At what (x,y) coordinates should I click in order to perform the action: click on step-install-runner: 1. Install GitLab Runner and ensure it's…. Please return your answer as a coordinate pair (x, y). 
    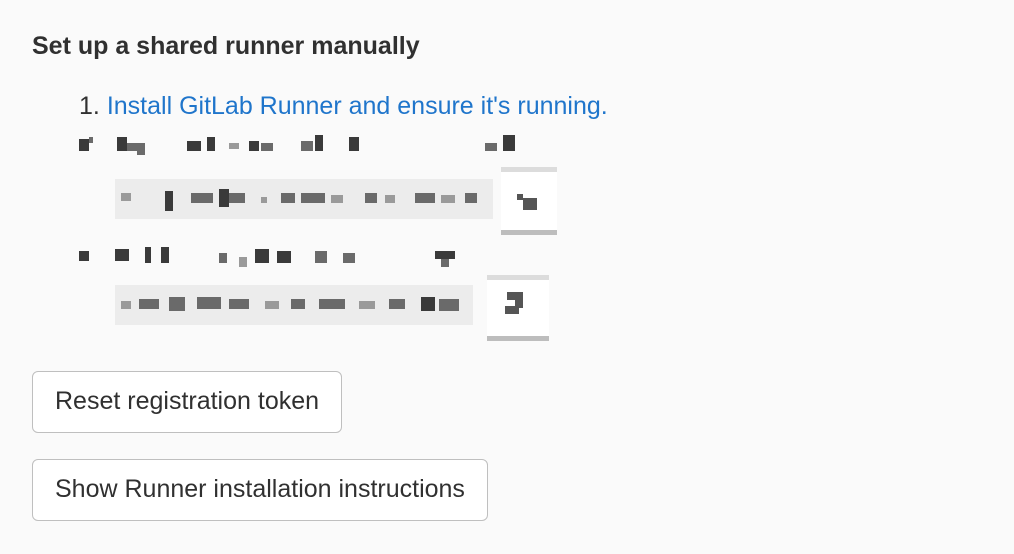
    Looking at the image, I should click on (429, 106).